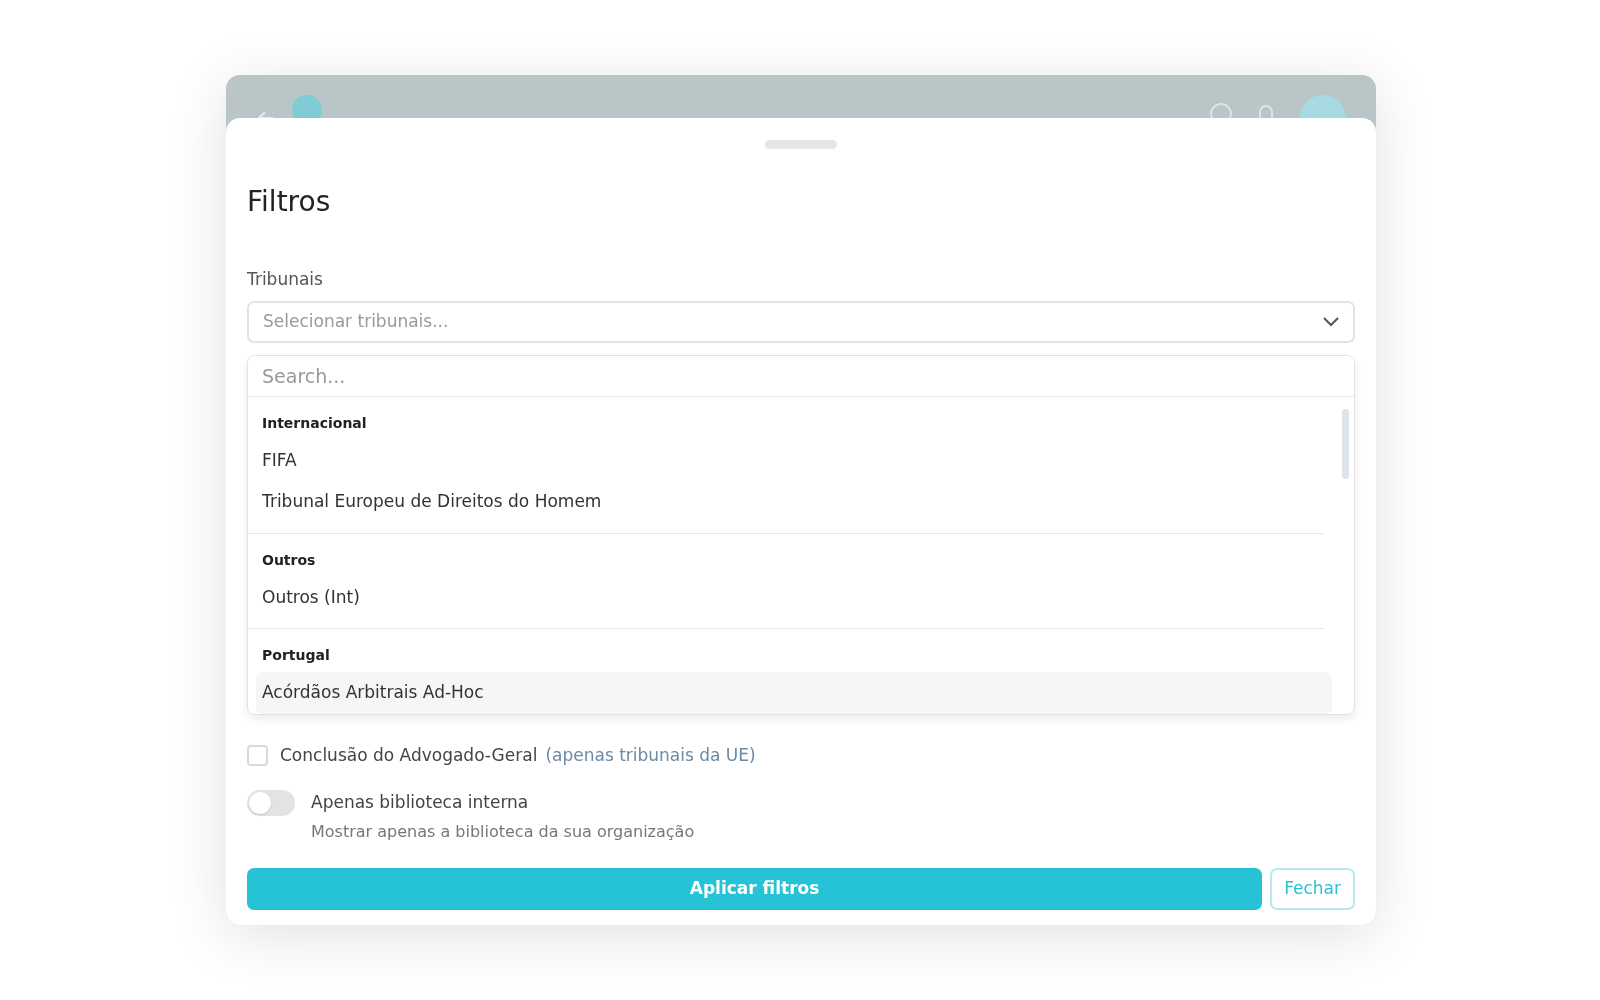  Describe the element at coordinates (314, 423) in the screenshot. I see `group-heading: Internacional` at that location.